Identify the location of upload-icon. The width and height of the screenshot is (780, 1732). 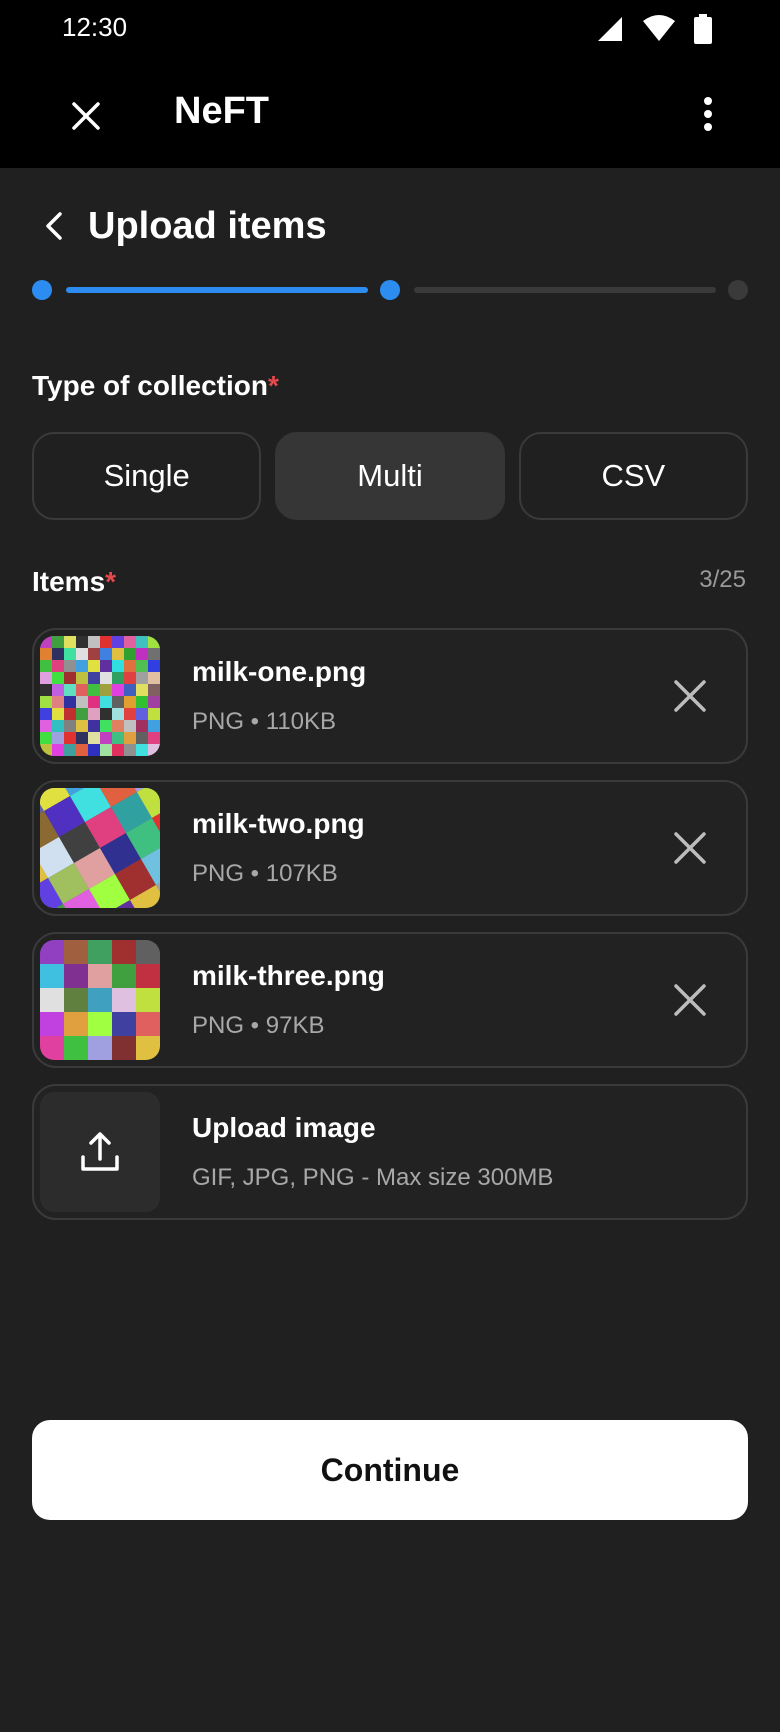
(100, 1151).